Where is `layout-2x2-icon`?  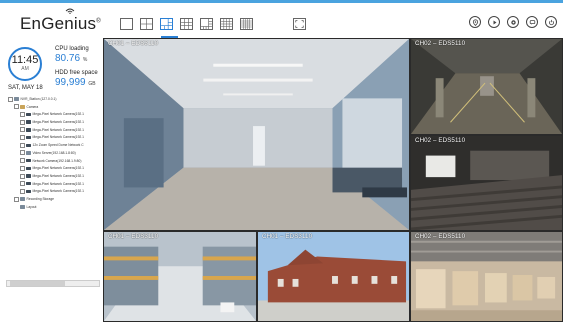
layout-2x2-icon is located at coordinates (146, 24).